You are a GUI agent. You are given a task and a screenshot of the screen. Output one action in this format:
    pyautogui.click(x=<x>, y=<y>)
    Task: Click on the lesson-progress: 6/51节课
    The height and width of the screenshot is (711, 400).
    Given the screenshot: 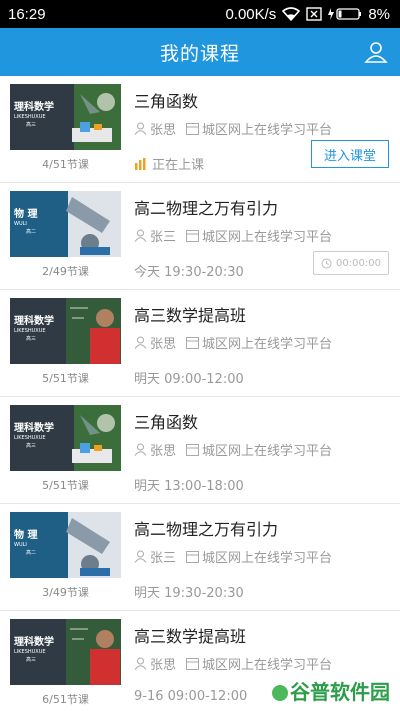 What is the action you would take?
    pyautogui.click(x=65, y=699)
    